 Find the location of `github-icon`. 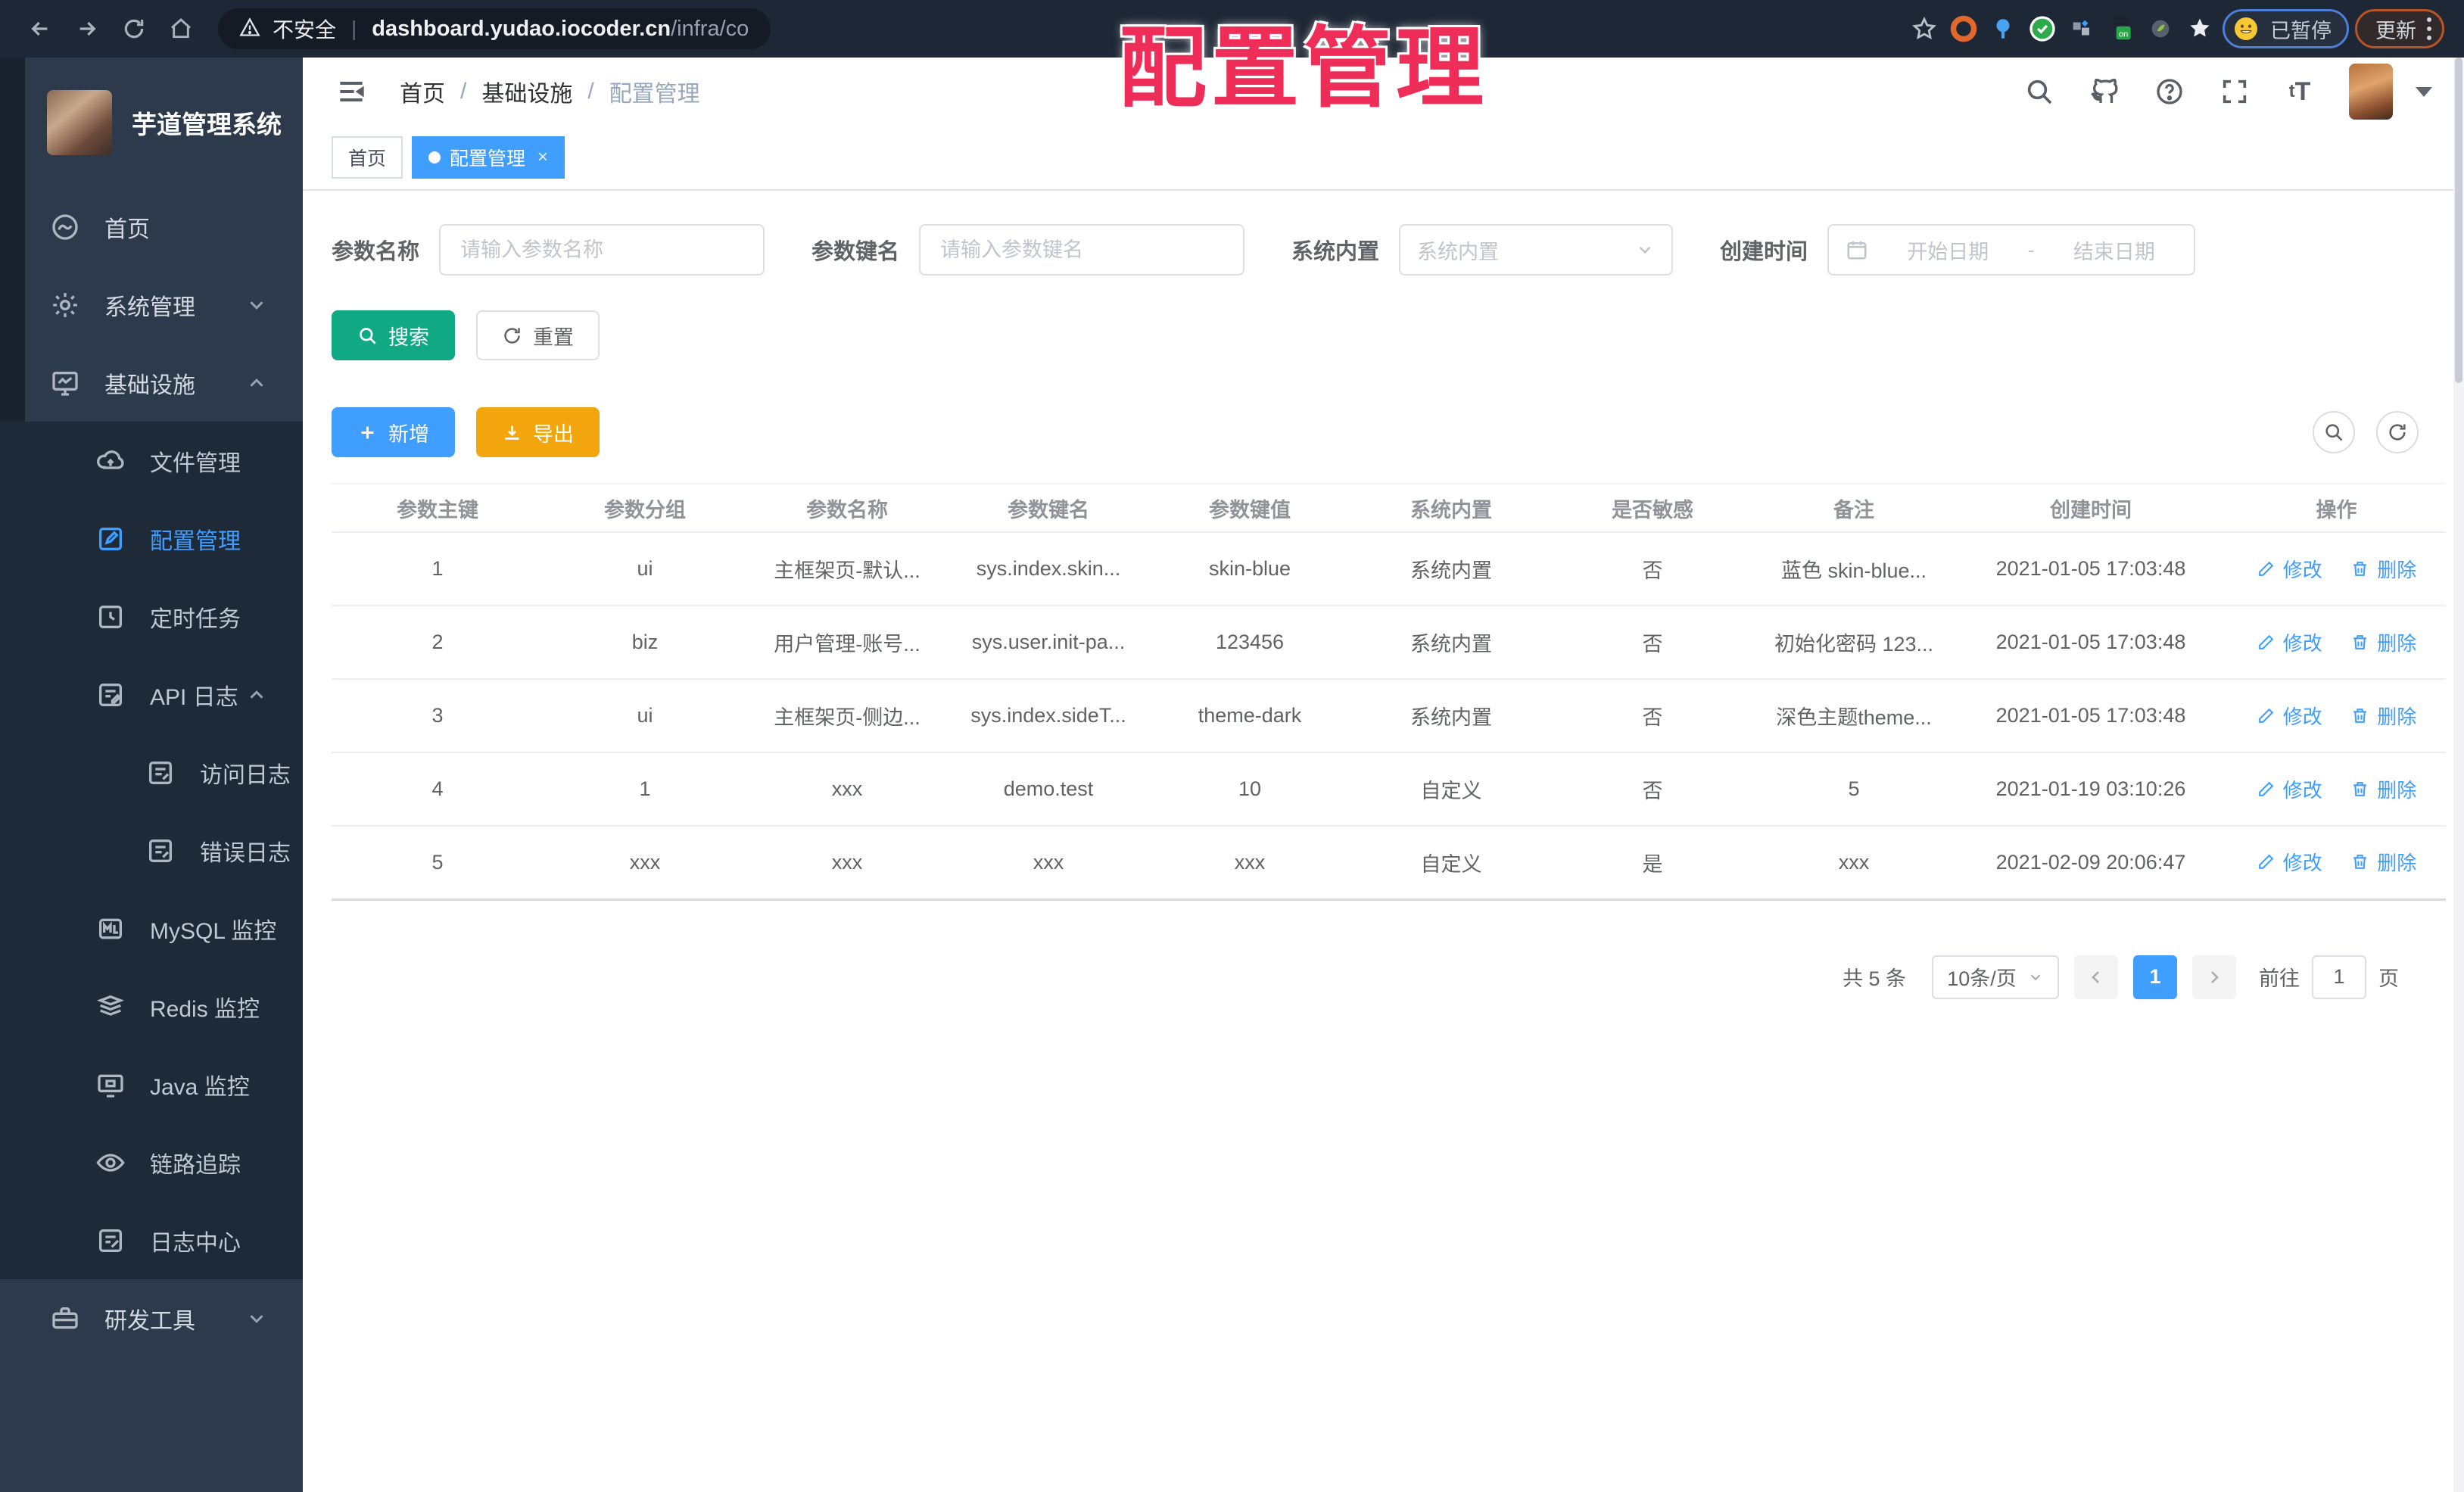

github-icon is located at coordinates (2104, 91).